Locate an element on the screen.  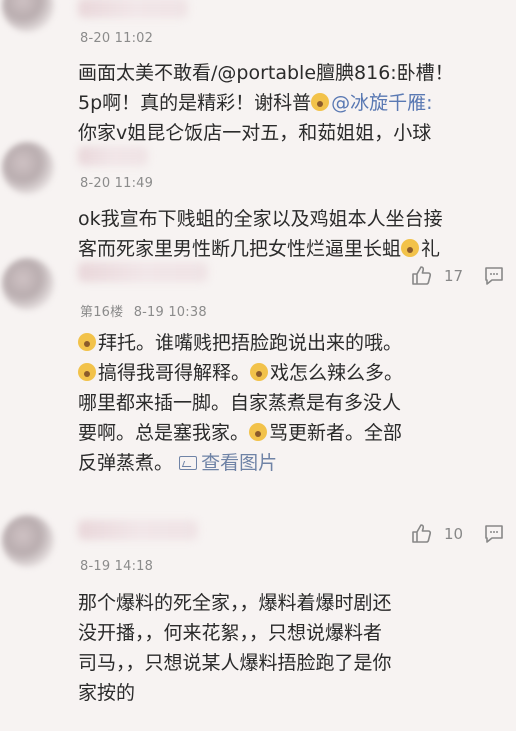
comment-line: ok我宣布下贱蛆的全家以及鸡姐本人坐台接 is located at coordinates (260, 219).